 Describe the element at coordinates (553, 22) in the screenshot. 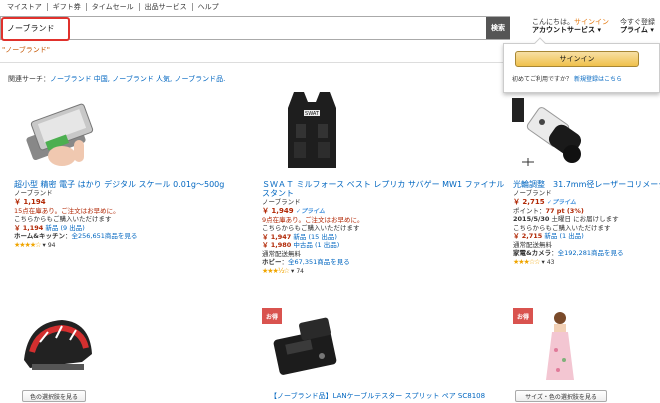

I see `greeting-text: こんにちは。` at that location.